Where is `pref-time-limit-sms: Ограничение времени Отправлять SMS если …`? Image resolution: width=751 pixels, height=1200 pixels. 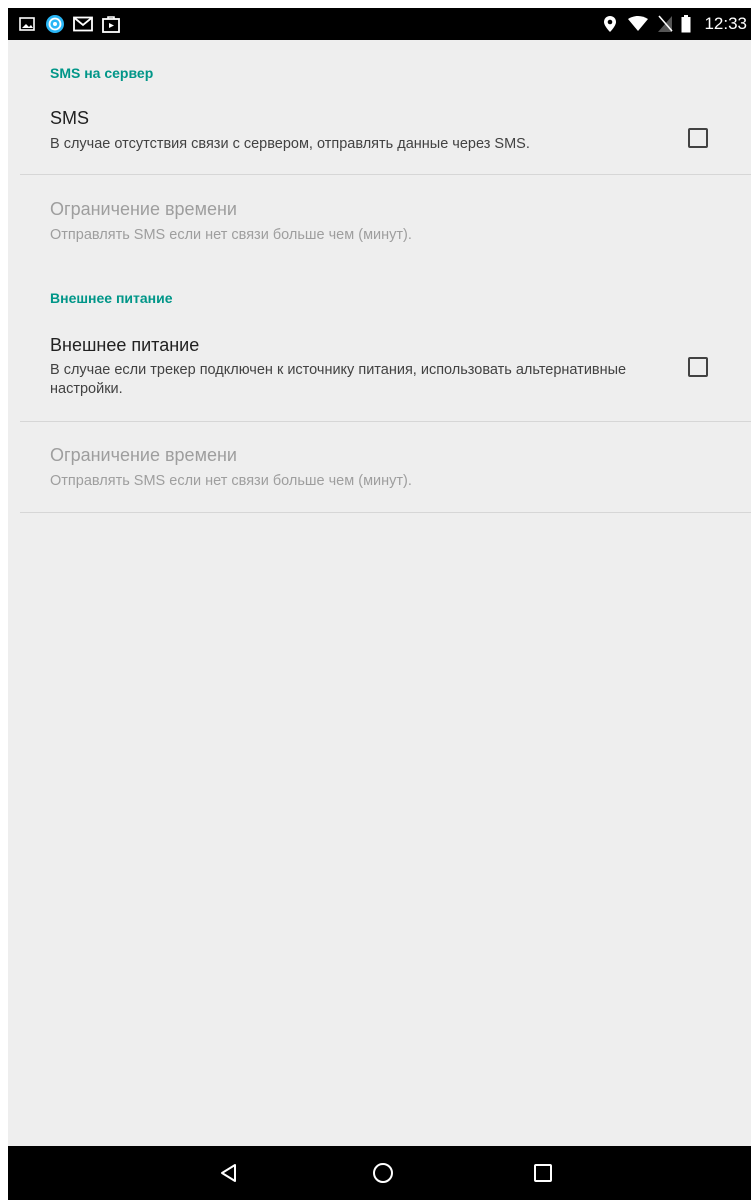
pref-time-limit-sms: Ограничение времени Отправлять SMS если … is located at coordinates (379, 224).